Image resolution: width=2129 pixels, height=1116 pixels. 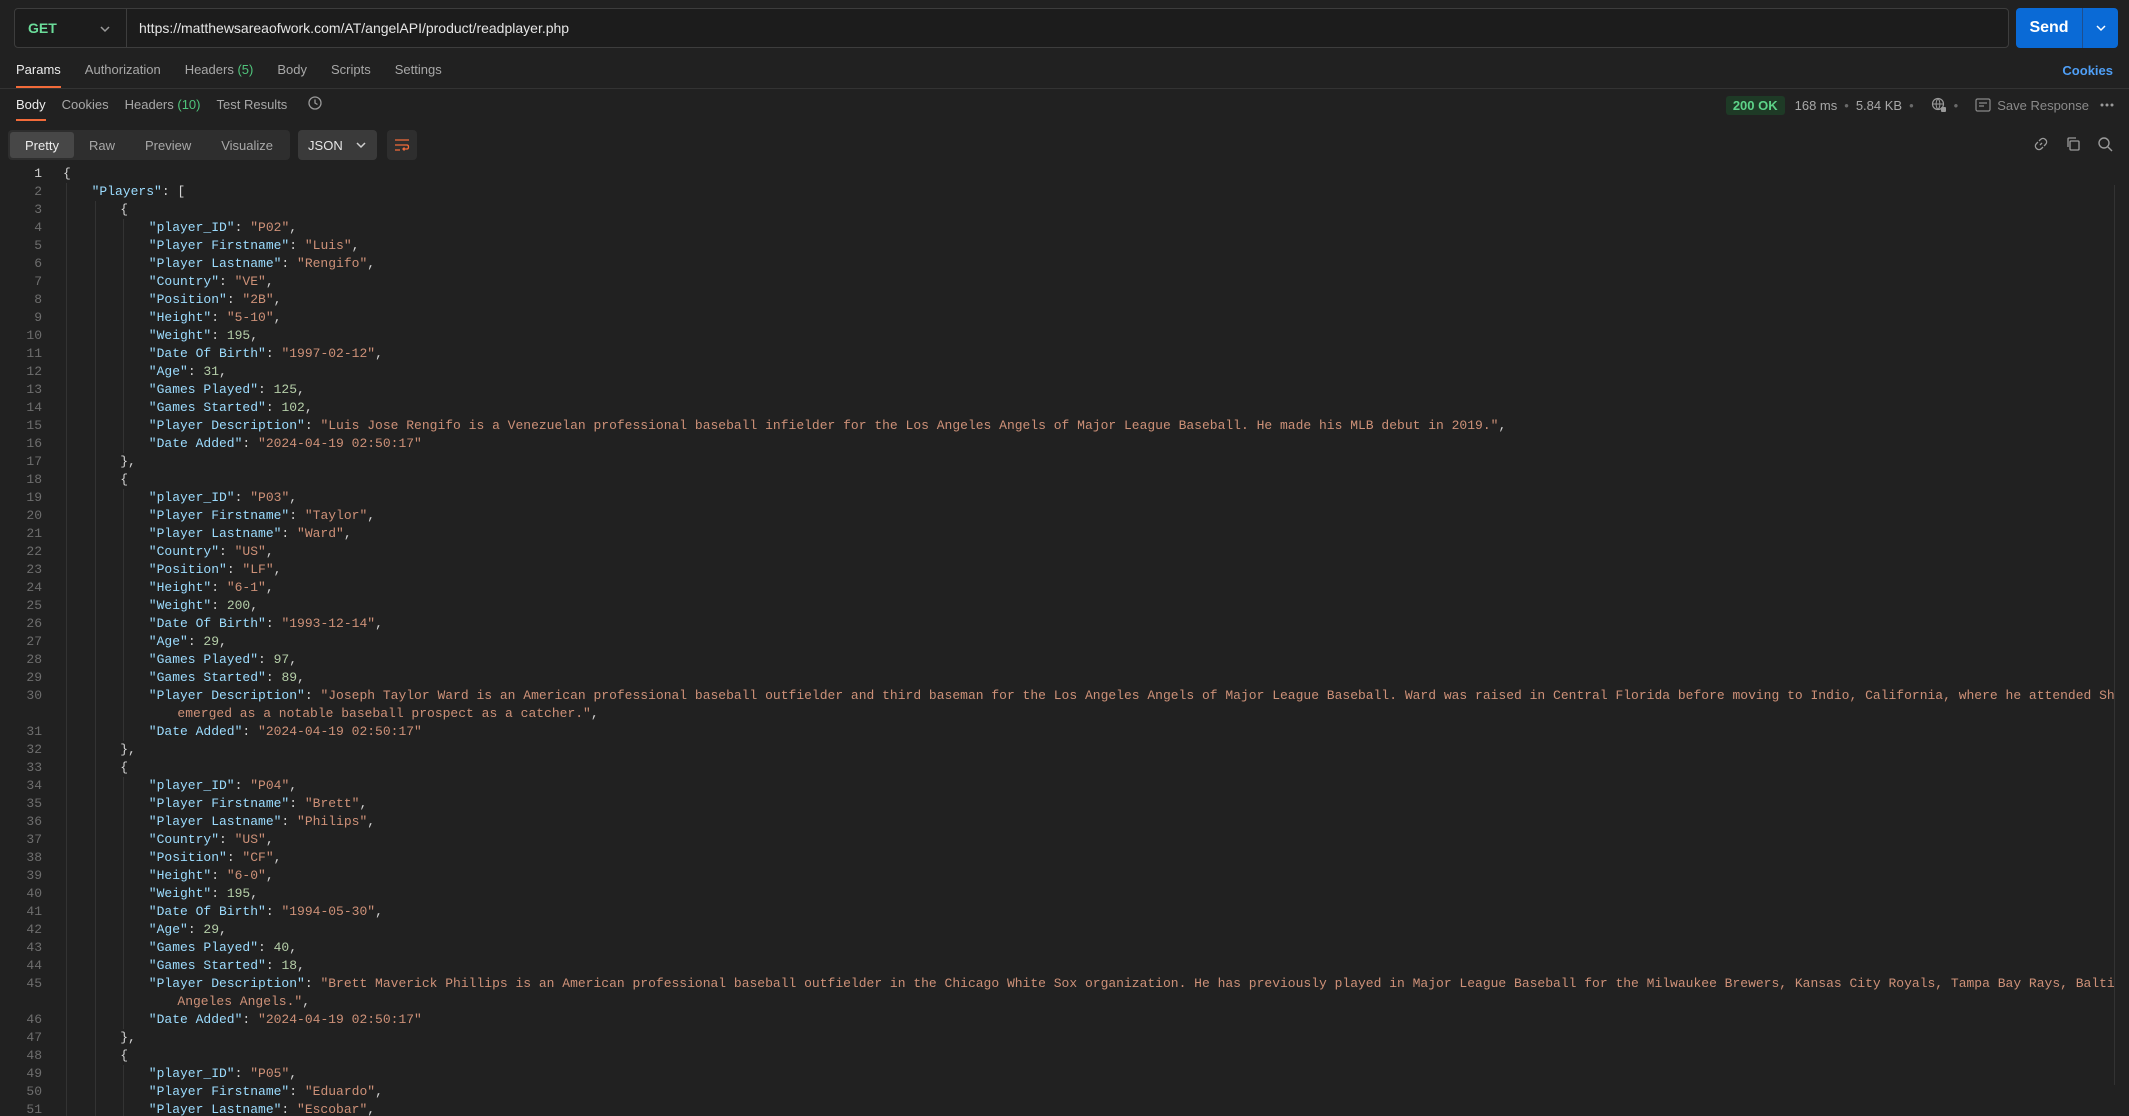 I want to click on copy-icon, so click(x=2073, y=144).